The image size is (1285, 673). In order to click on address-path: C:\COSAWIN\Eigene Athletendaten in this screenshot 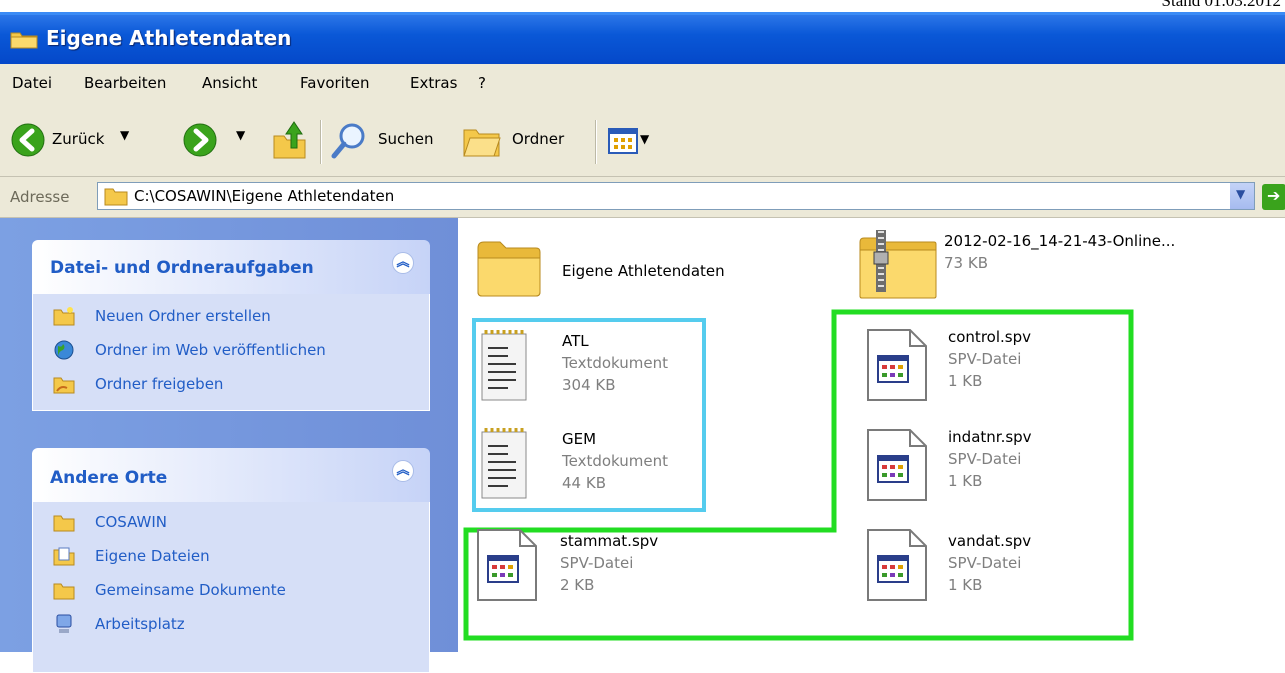, I will do `click(264, 196)`.